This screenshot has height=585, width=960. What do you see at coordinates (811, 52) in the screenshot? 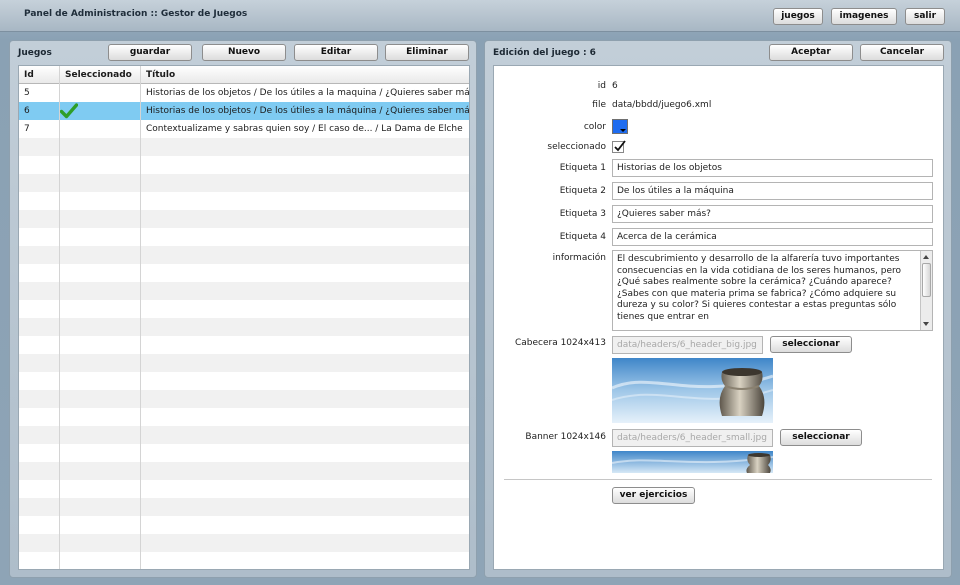
I see `aceptar-button: Aceptar` at bounding box center [811, 52].